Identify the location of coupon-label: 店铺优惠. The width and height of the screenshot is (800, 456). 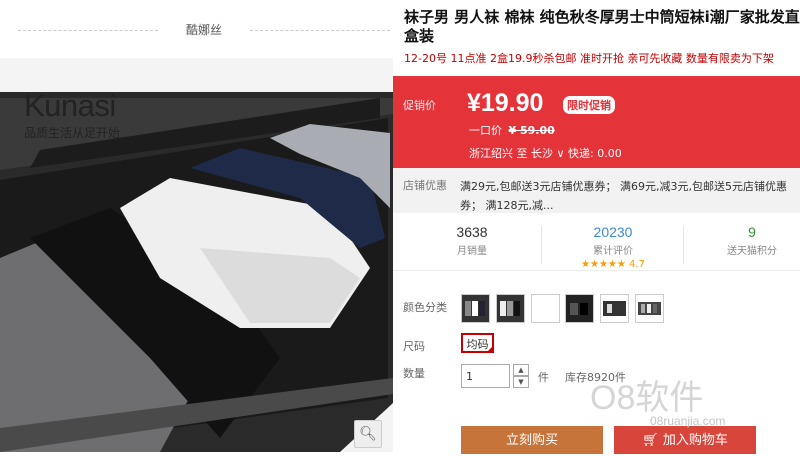
(425, 185).